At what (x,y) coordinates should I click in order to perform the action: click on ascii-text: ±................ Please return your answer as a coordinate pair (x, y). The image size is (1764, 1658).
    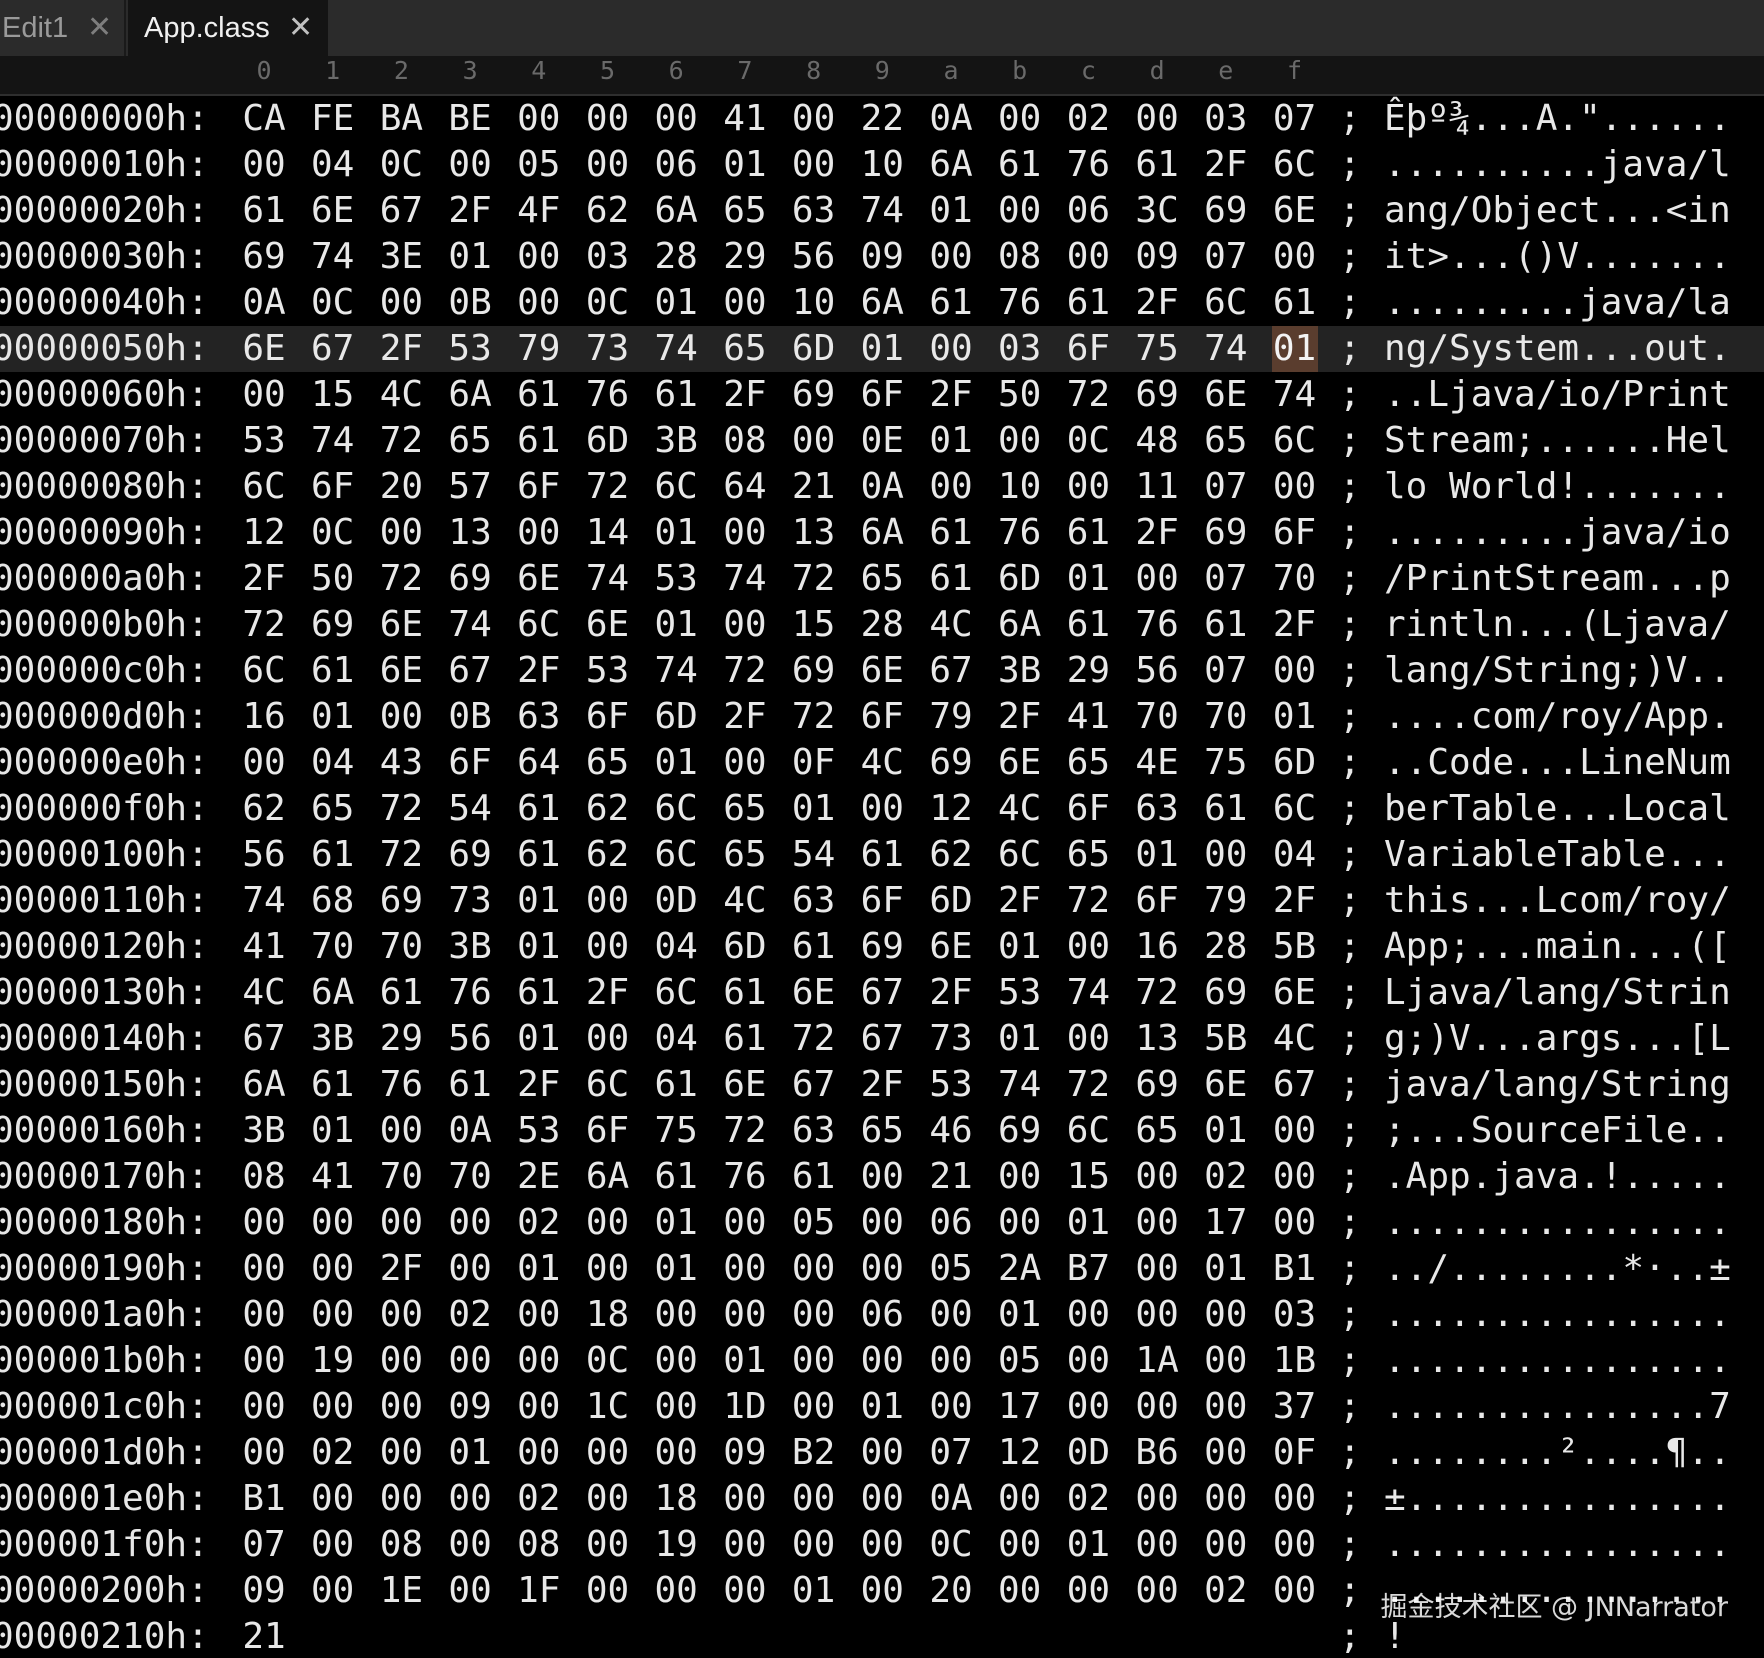
    Looking at the image, I should click on (1557, 1499).